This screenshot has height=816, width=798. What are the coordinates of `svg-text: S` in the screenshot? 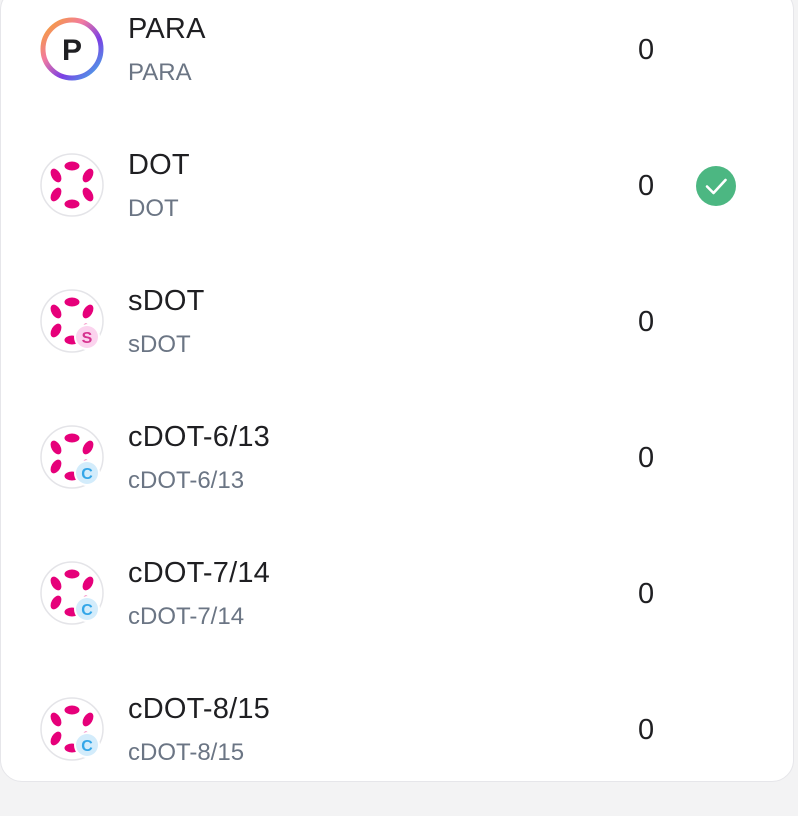 It's located at (87, 338).